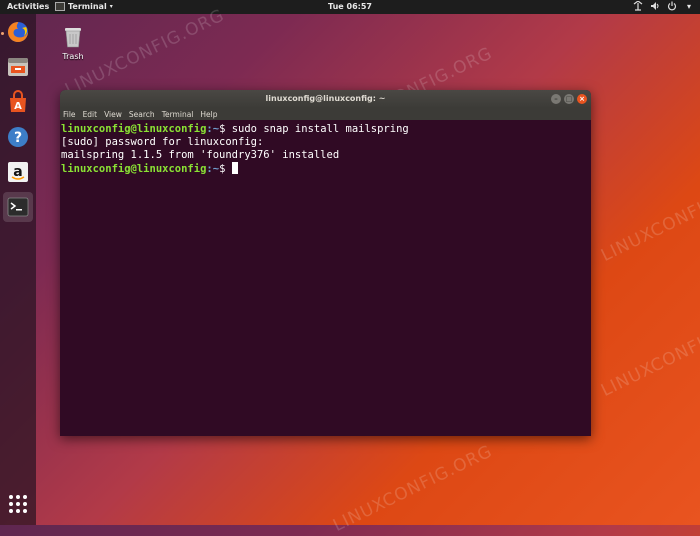  I want to click on svg-text: A, so click(18, 106).